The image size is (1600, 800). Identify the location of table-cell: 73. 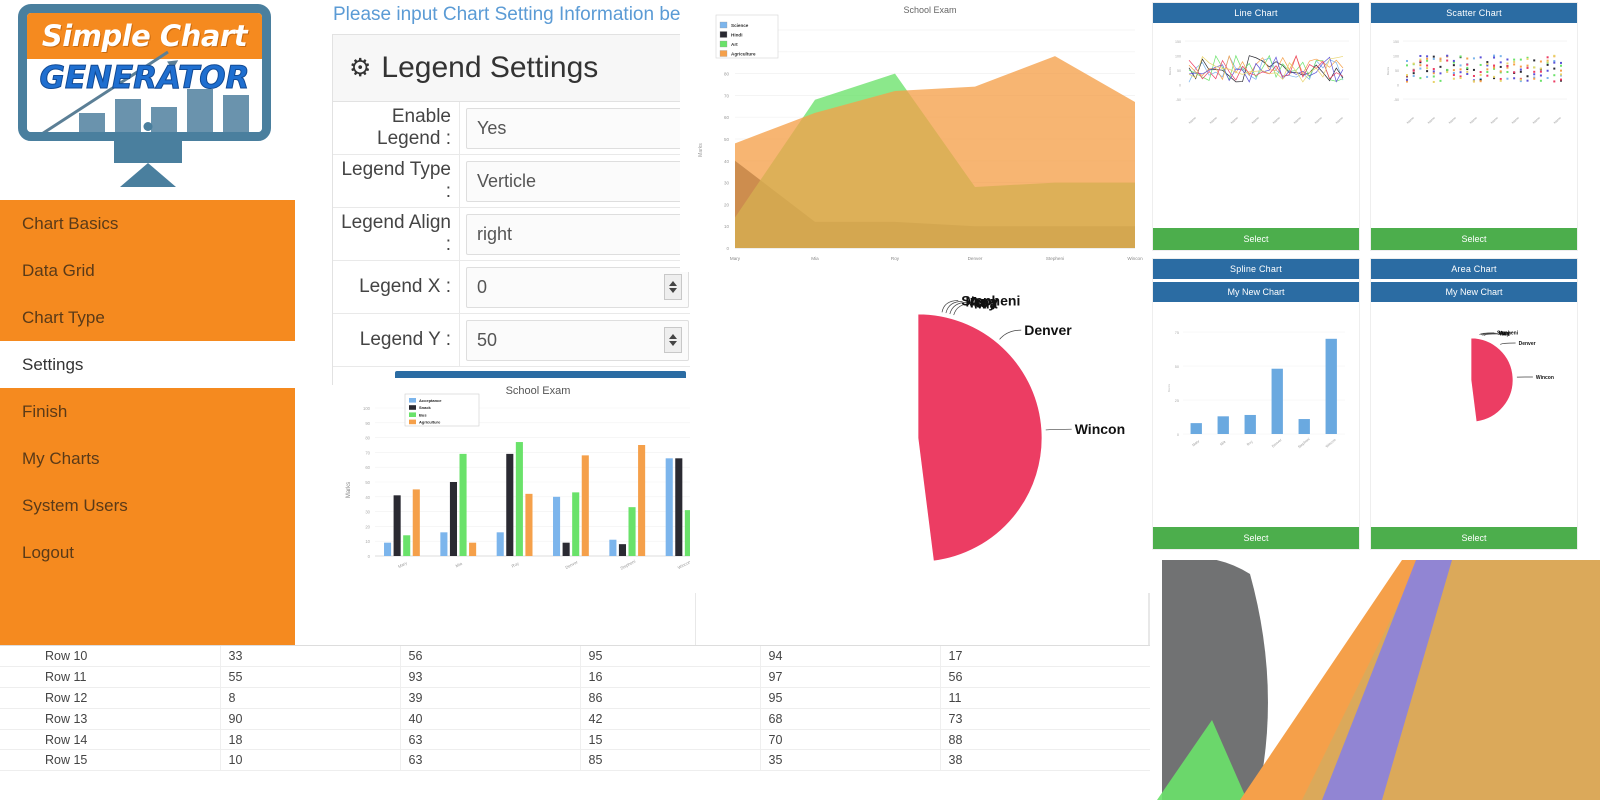
(1045, 719).